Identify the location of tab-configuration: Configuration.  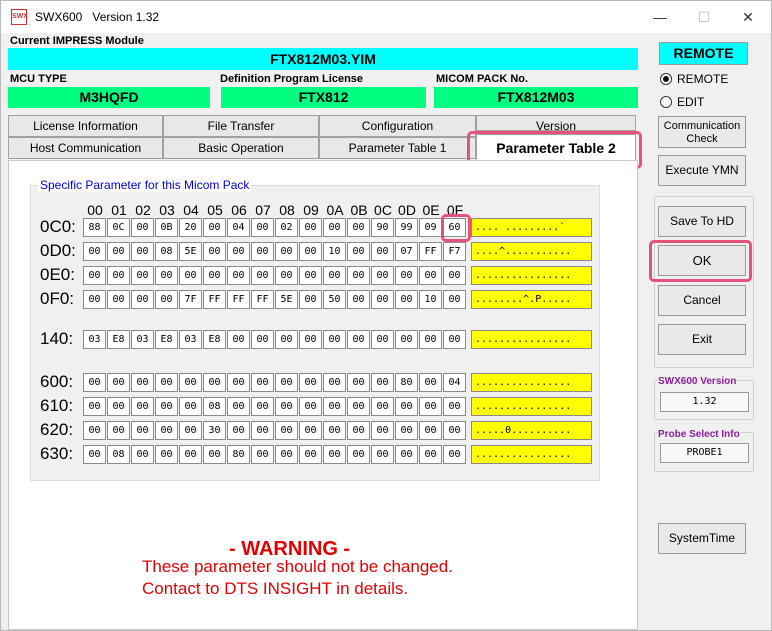
(397, 126).